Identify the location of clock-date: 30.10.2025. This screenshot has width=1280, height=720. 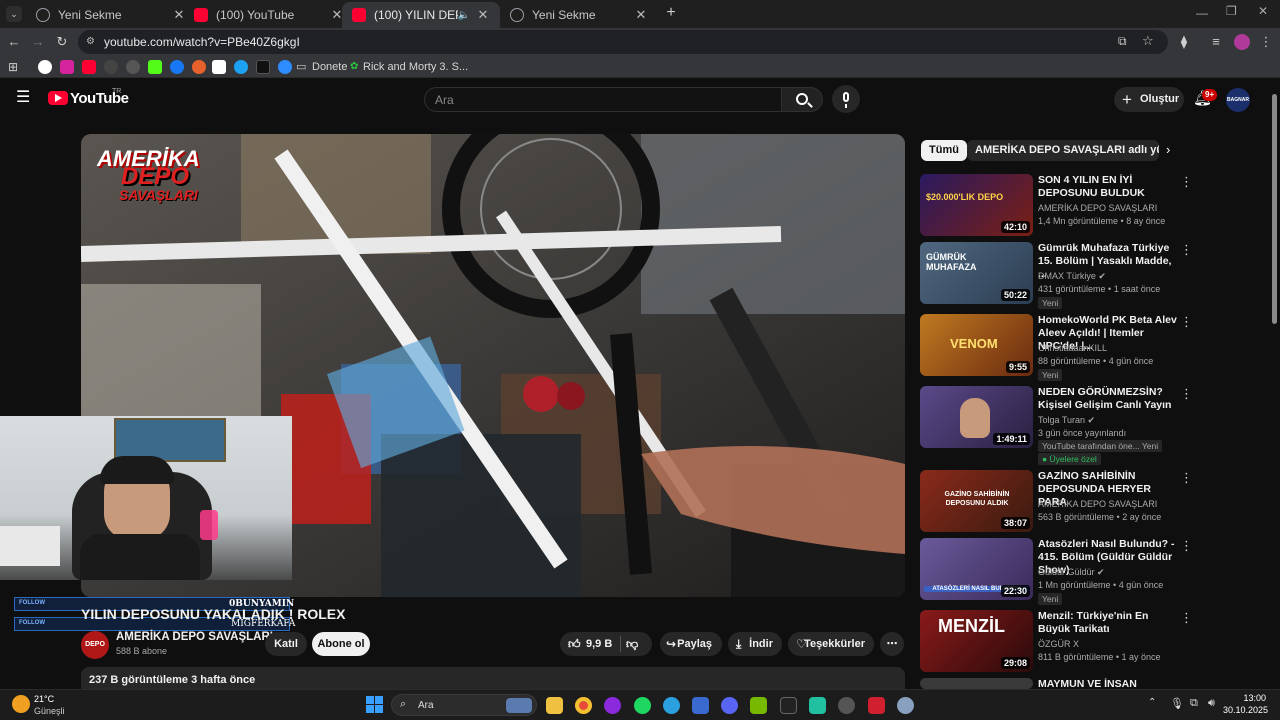
(1244, 710).